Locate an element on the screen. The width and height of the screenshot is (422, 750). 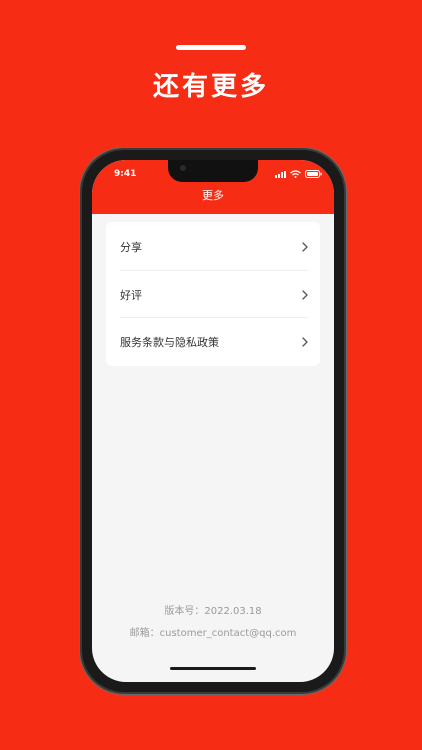
status-time: 9:41 is located at coordinates (125, 174).